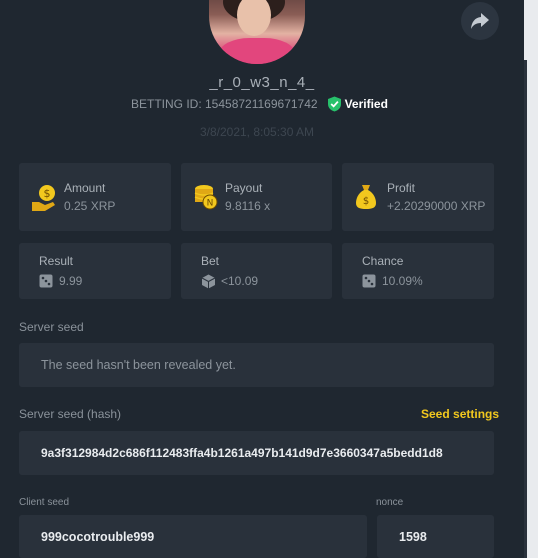 This screenshot has height=558, width=538. What do you see at coordinates (418, 197) in the screenshot?
I see `profit-card: $ Profit +2.20290000 XRP` at bounding box center [418, 197].